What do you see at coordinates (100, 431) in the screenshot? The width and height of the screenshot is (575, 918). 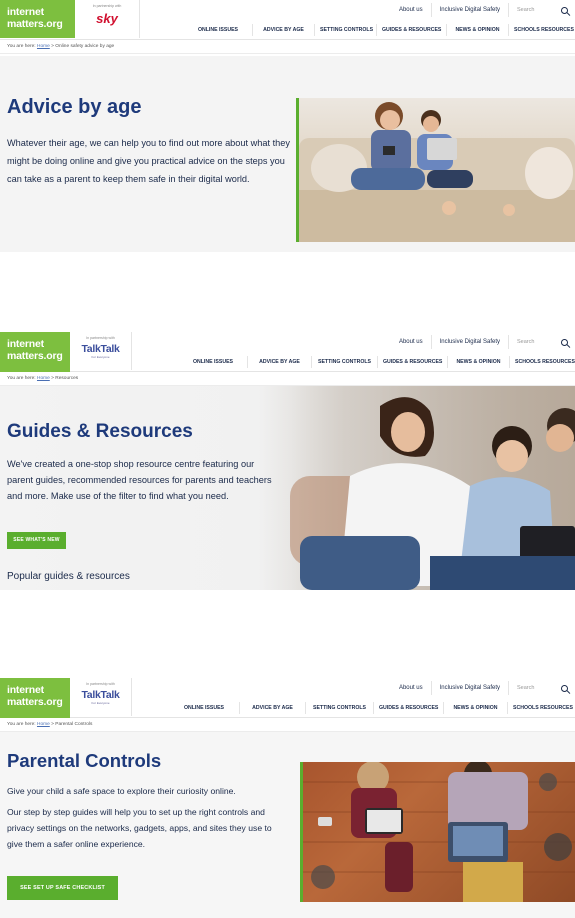 I see `page-title: Guides & Resources` at bounding box center [100, 431].